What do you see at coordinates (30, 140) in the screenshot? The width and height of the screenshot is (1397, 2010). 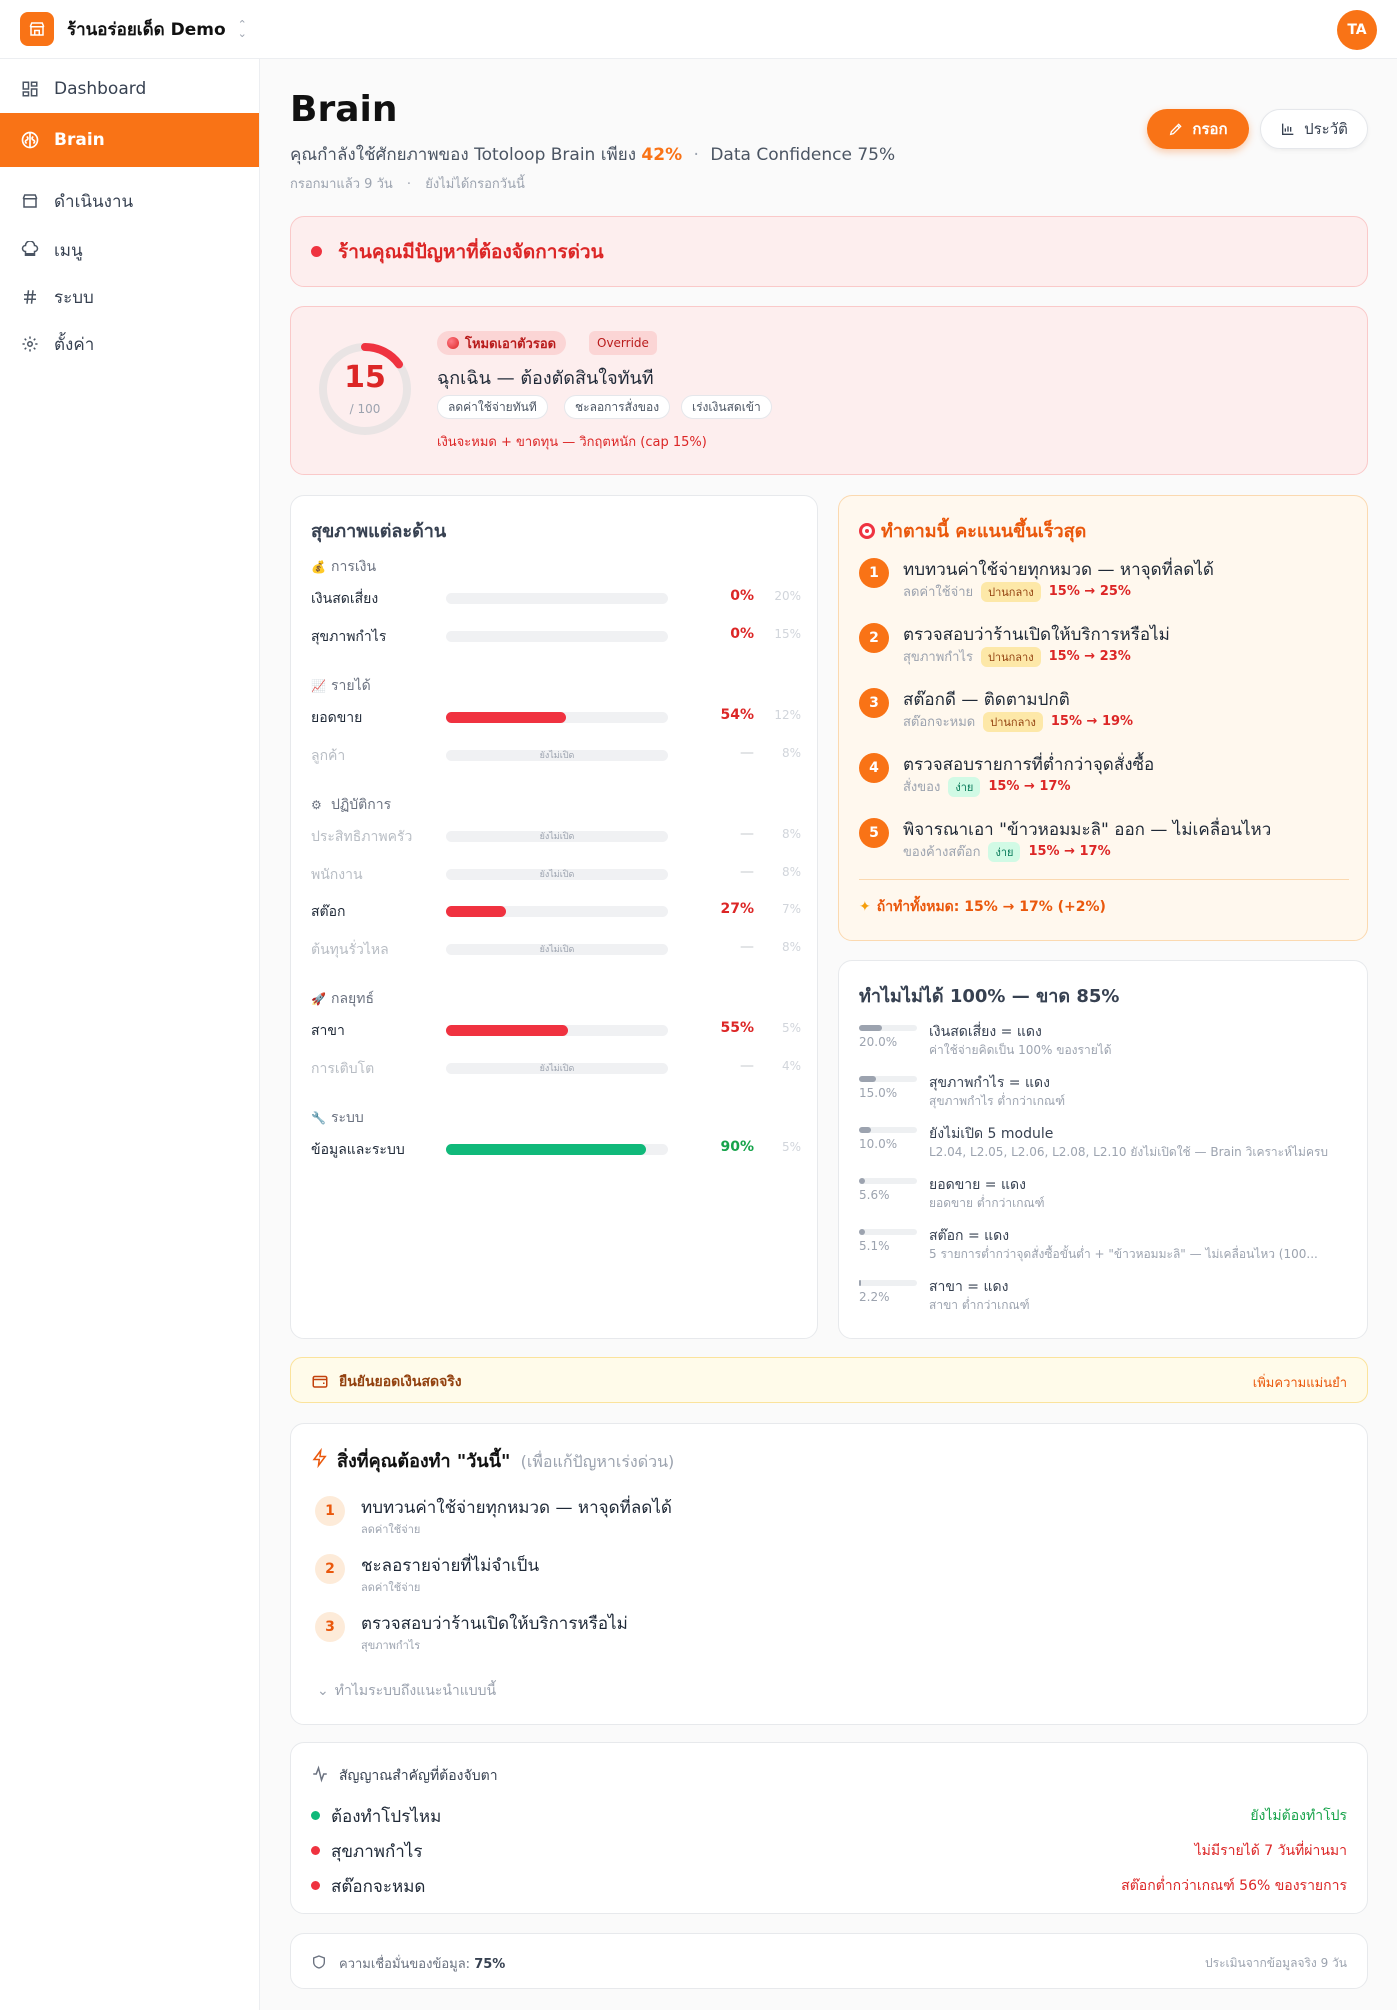 I see `brain-icon` at bounding box center [30, 140].